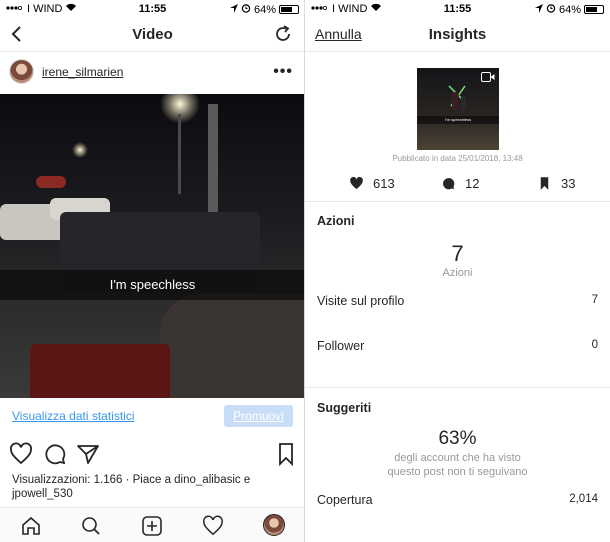  What do you see at coordinates (286, 454) in the screenshot?
I see `bookmark-icon` at bounding box center [286, 454].